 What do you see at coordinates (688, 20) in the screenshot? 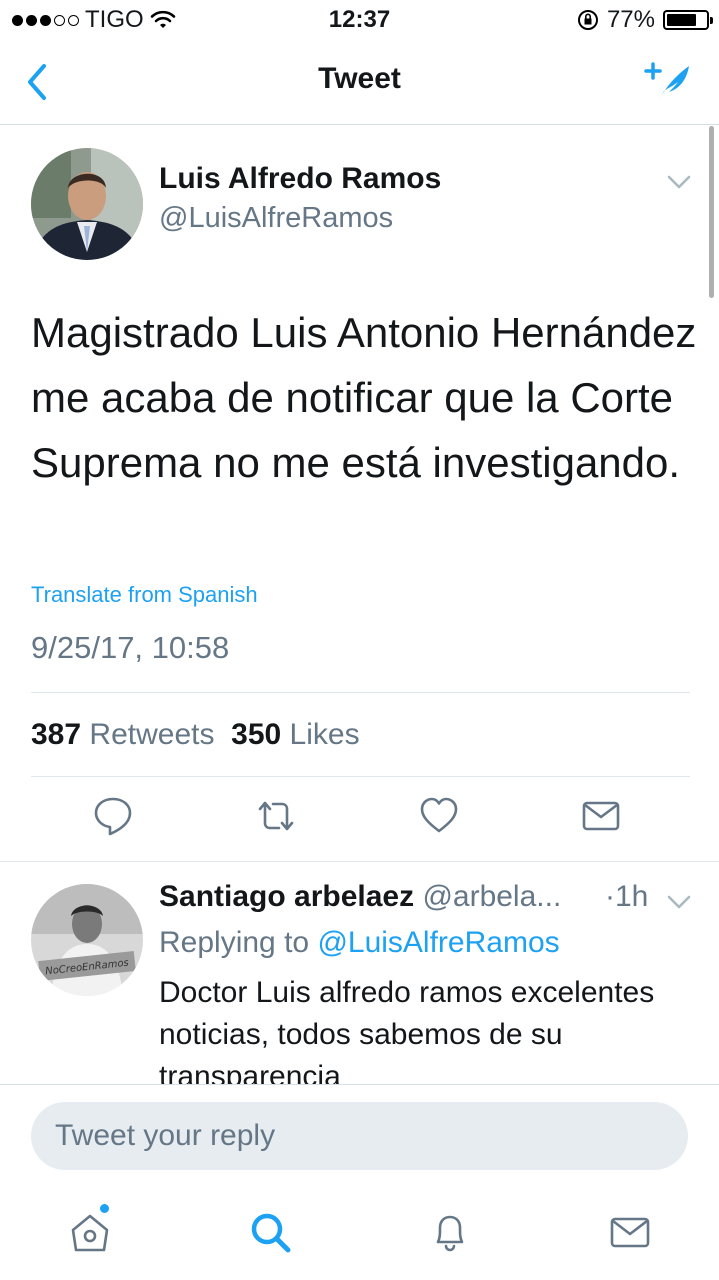
I see `battery-icon` at bounding box center [688, 20].